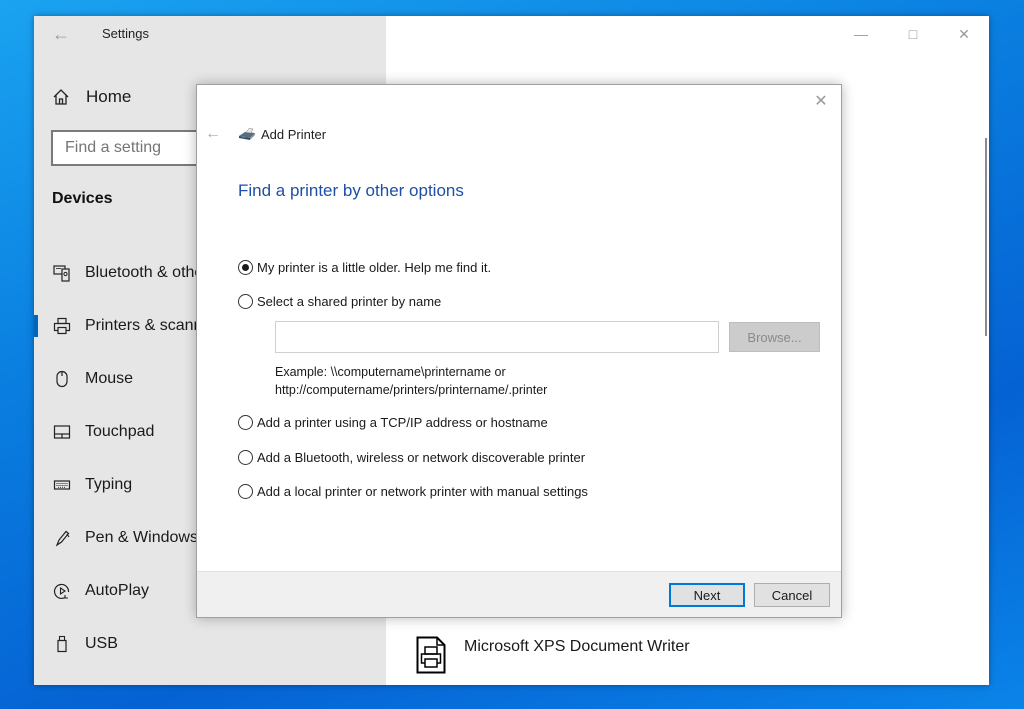 The image size is (1024, 709). I want to click on radio-button-checked, so click(245, 267).